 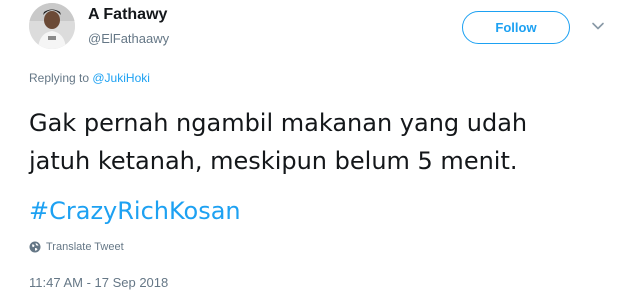 What do you see at coordinates (121, 78) in the screenshot?
I see `reply-mention-link: @JukiHoki` at bounding box center [121, 78].